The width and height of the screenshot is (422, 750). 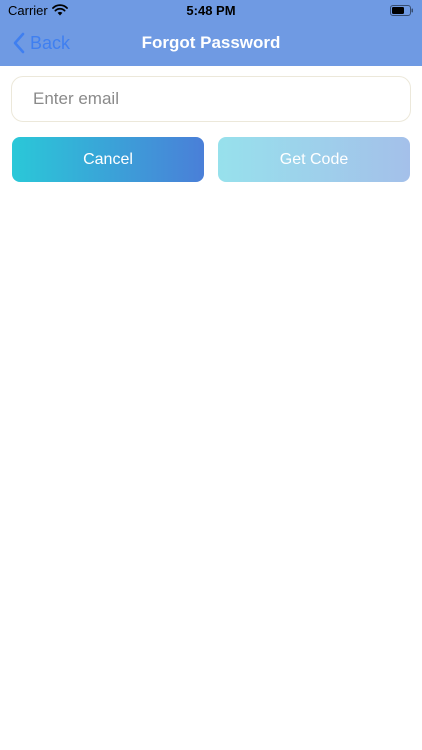 I want to click on get-code-button-label: Get Code, so click(x=314, y=159).